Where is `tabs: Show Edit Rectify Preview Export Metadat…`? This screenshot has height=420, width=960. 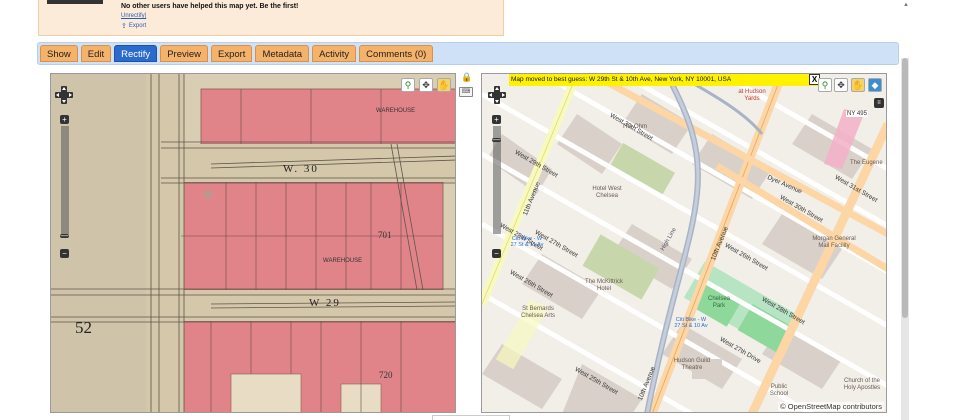 tabs: Show Edit Rectify Preview Export Metadat… is located at coordinates (237, 53).